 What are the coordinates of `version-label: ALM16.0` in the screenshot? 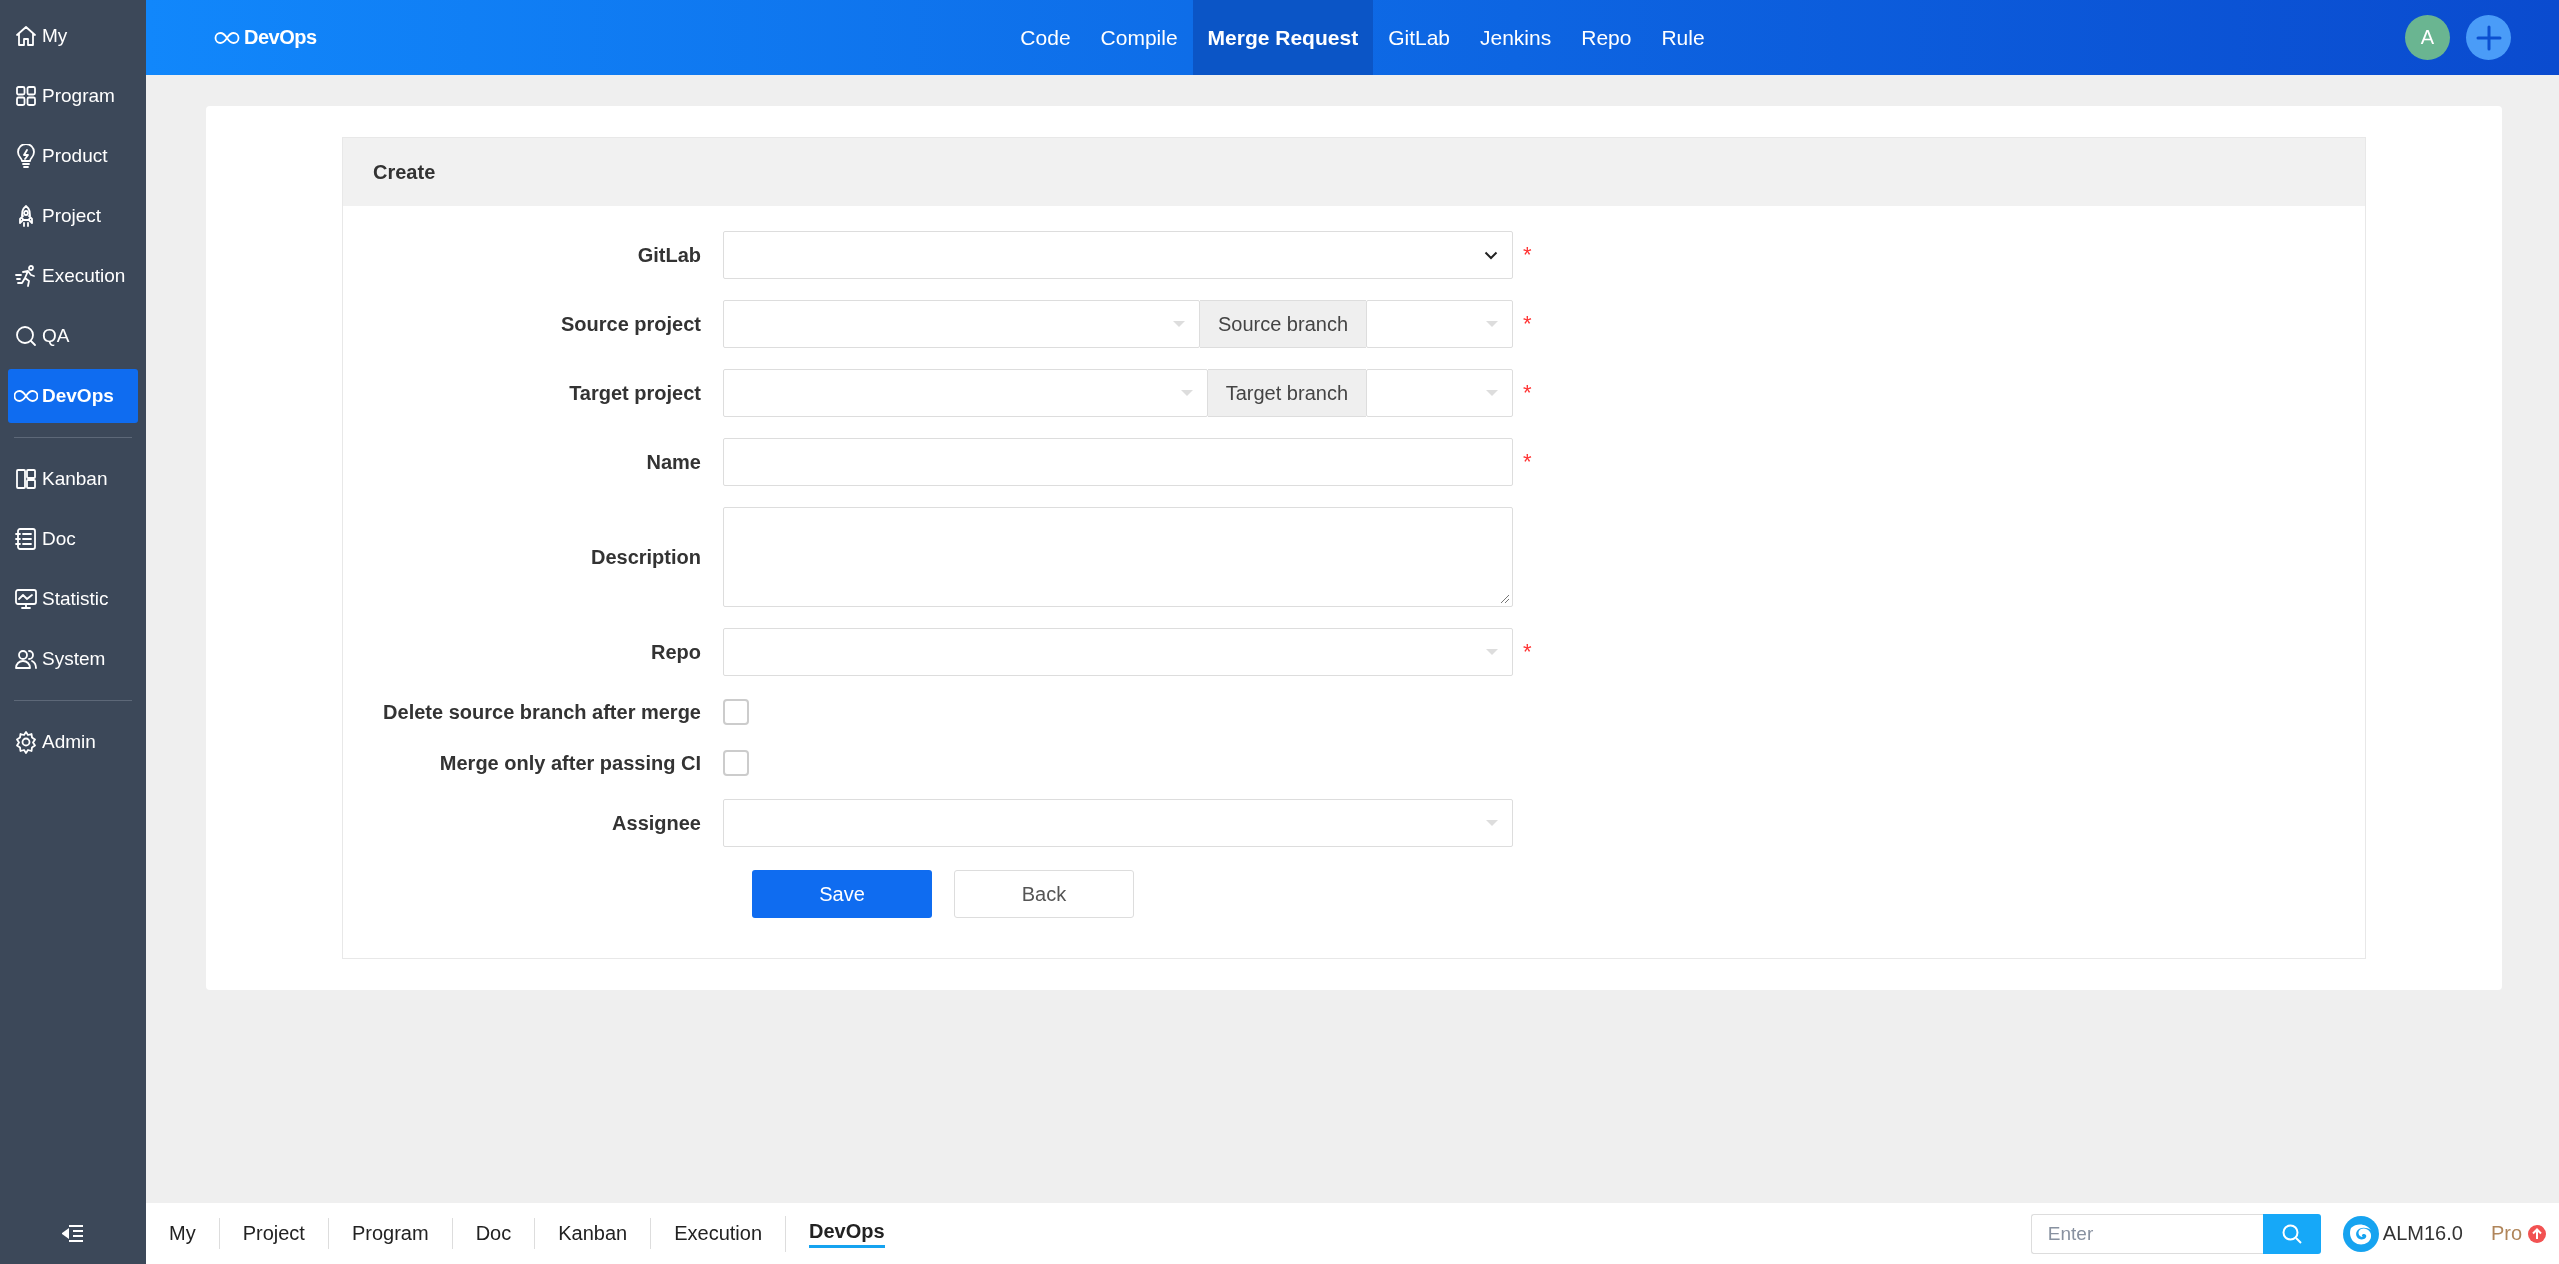 It's located at (2422, 1233).